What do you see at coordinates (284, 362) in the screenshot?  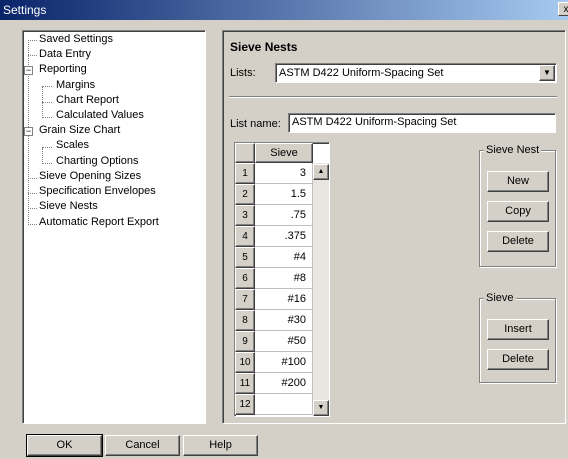 I see `grid-cell: #100` at bounding box center [284, 362].